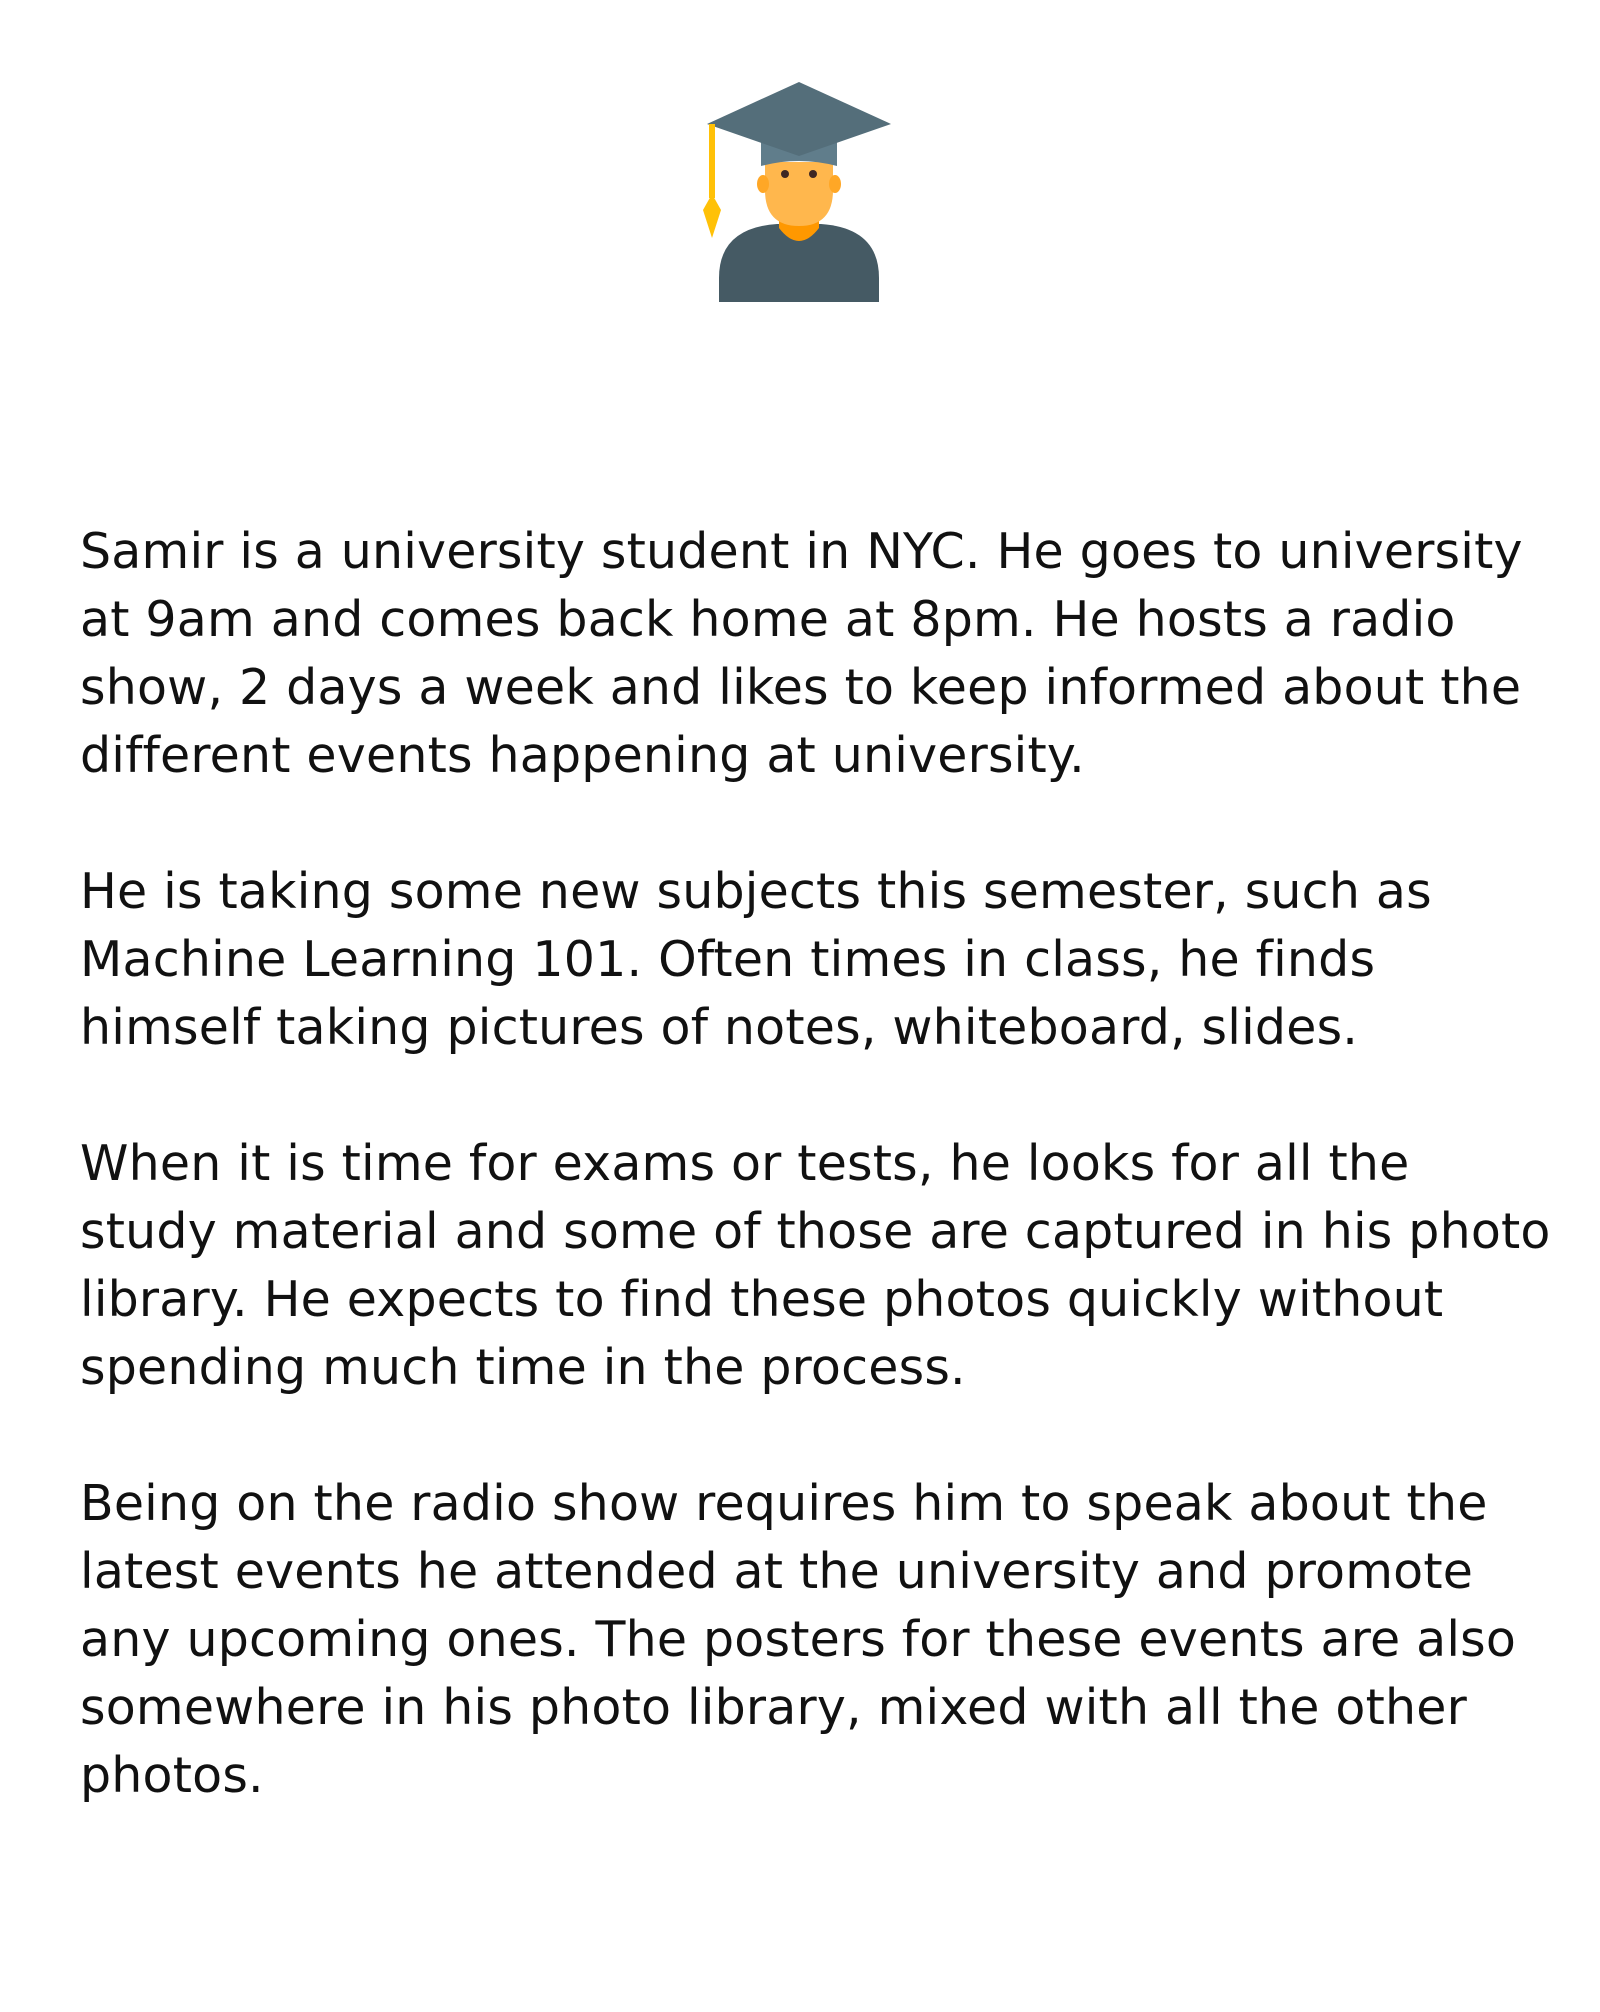 The width and height of the screenshot is (1600, 2012). I want to click on avatar-container, so click(800, 193).